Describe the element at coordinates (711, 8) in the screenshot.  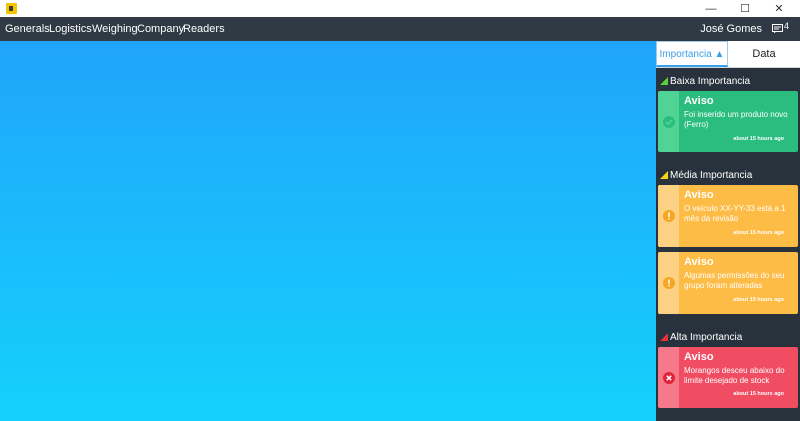
I see `minimize-button: —` at that location.